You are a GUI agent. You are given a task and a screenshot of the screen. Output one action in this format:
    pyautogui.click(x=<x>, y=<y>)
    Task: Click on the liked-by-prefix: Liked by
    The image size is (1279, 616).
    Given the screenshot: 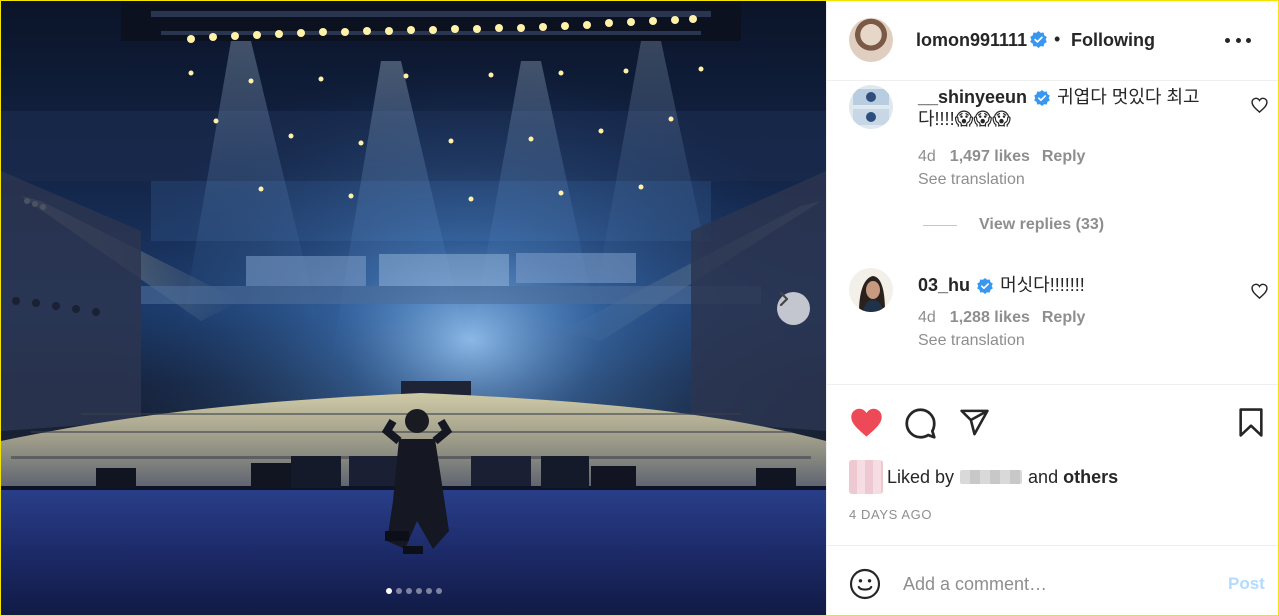 What is the action you would take?
    pyautogui.click(x=921, y=476)
    